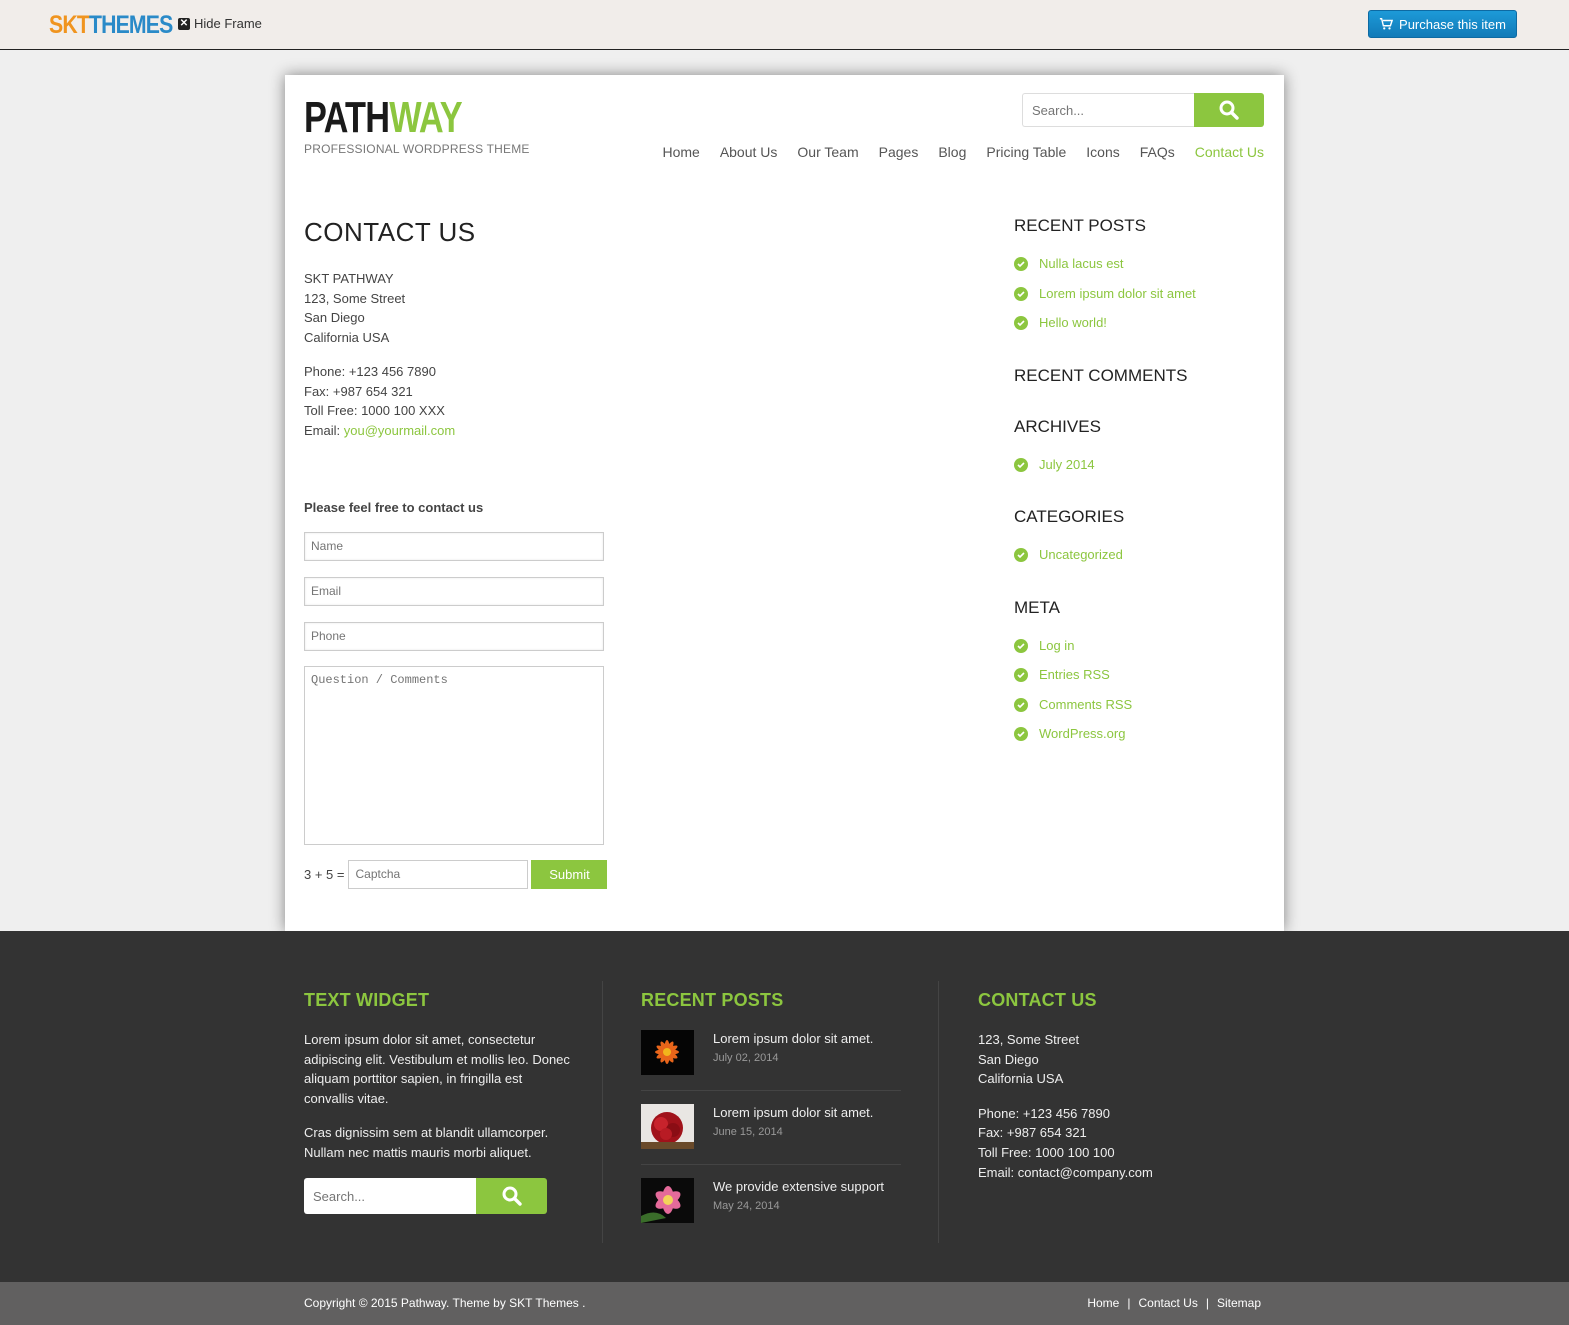  I want to click on hide-frame-button: ✕ Hide Frame, so click(220, 23).